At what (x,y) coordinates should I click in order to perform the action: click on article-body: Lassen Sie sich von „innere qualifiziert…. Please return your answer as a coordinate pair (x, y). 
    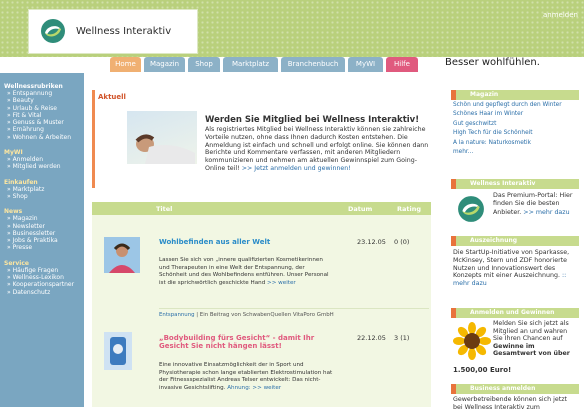
    Looking at the image, I should click on (244, 271).